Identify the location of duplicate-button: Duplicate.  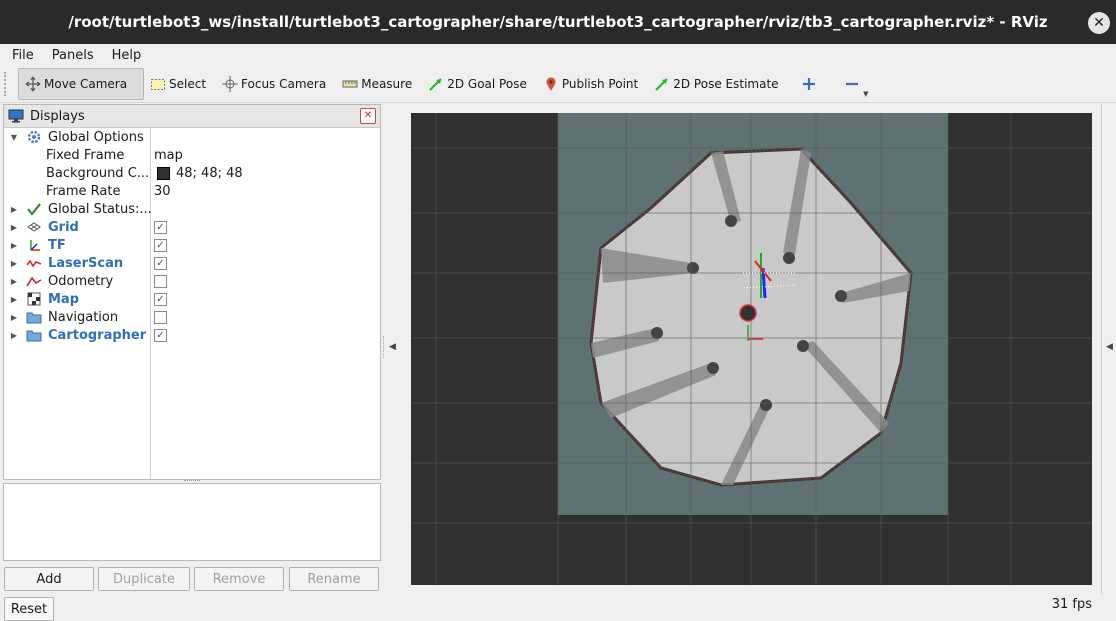
(144, 579).